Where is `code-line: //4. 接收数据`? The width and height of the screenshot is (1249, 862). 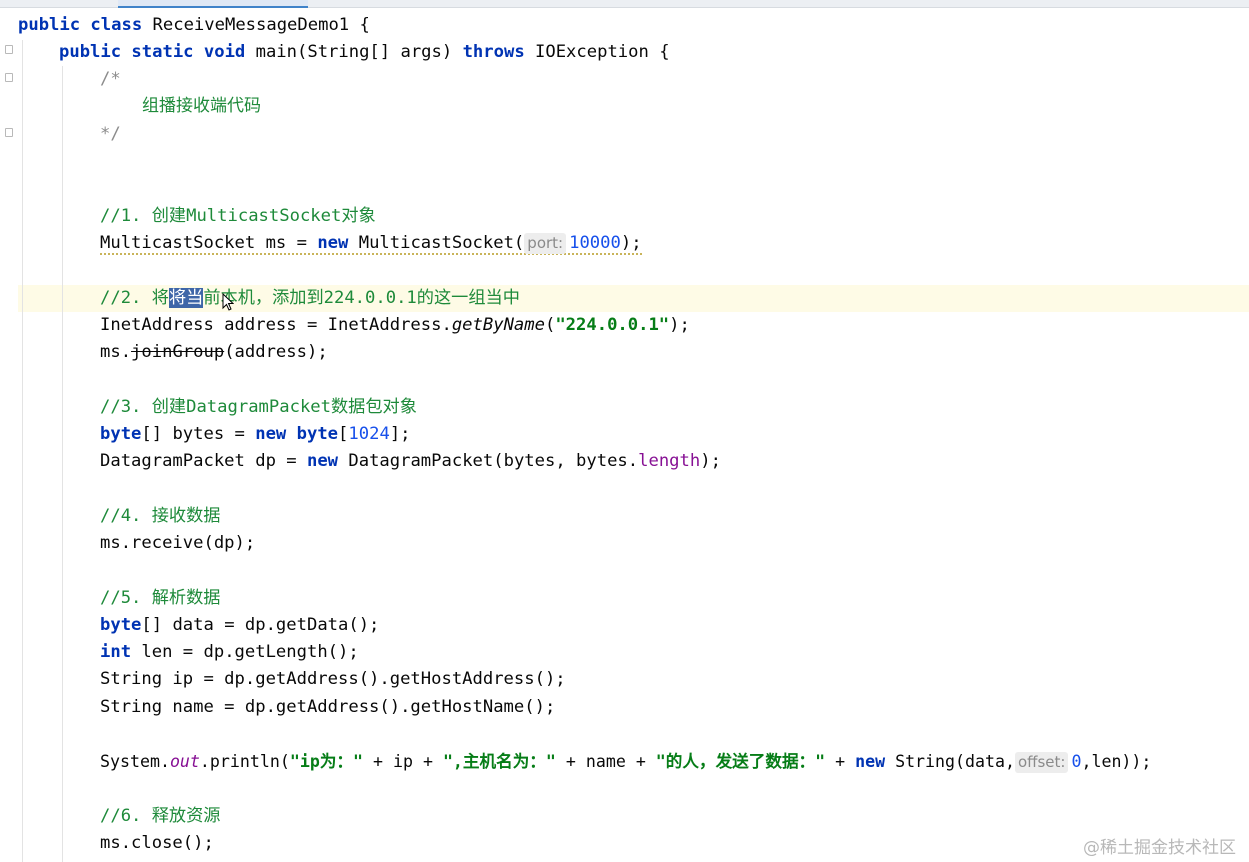
code-line: //4. 接收数据 is located at coordinates (160, 516).